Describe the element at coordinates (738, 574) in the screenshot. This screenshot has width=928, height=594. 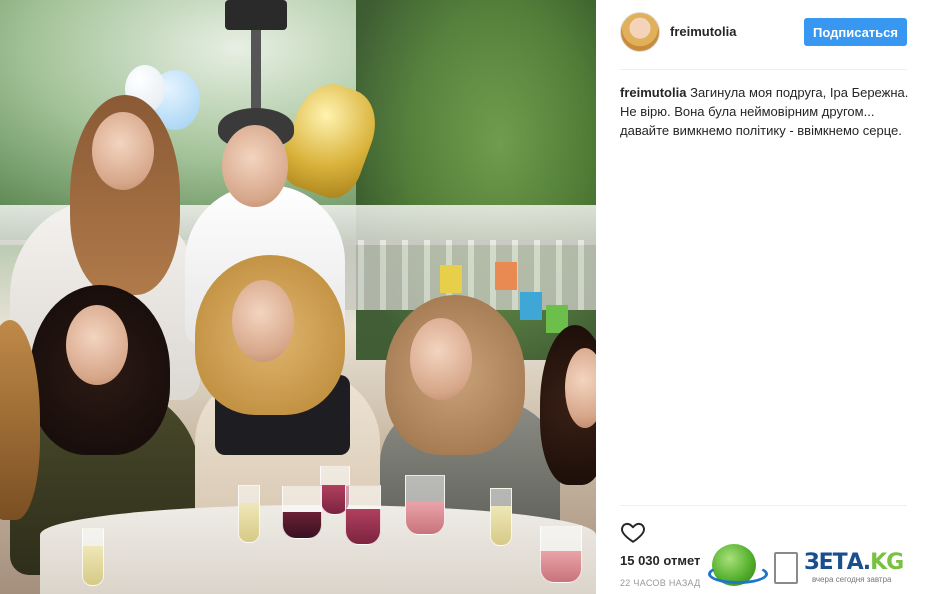
I see `globe-ring` at that location.